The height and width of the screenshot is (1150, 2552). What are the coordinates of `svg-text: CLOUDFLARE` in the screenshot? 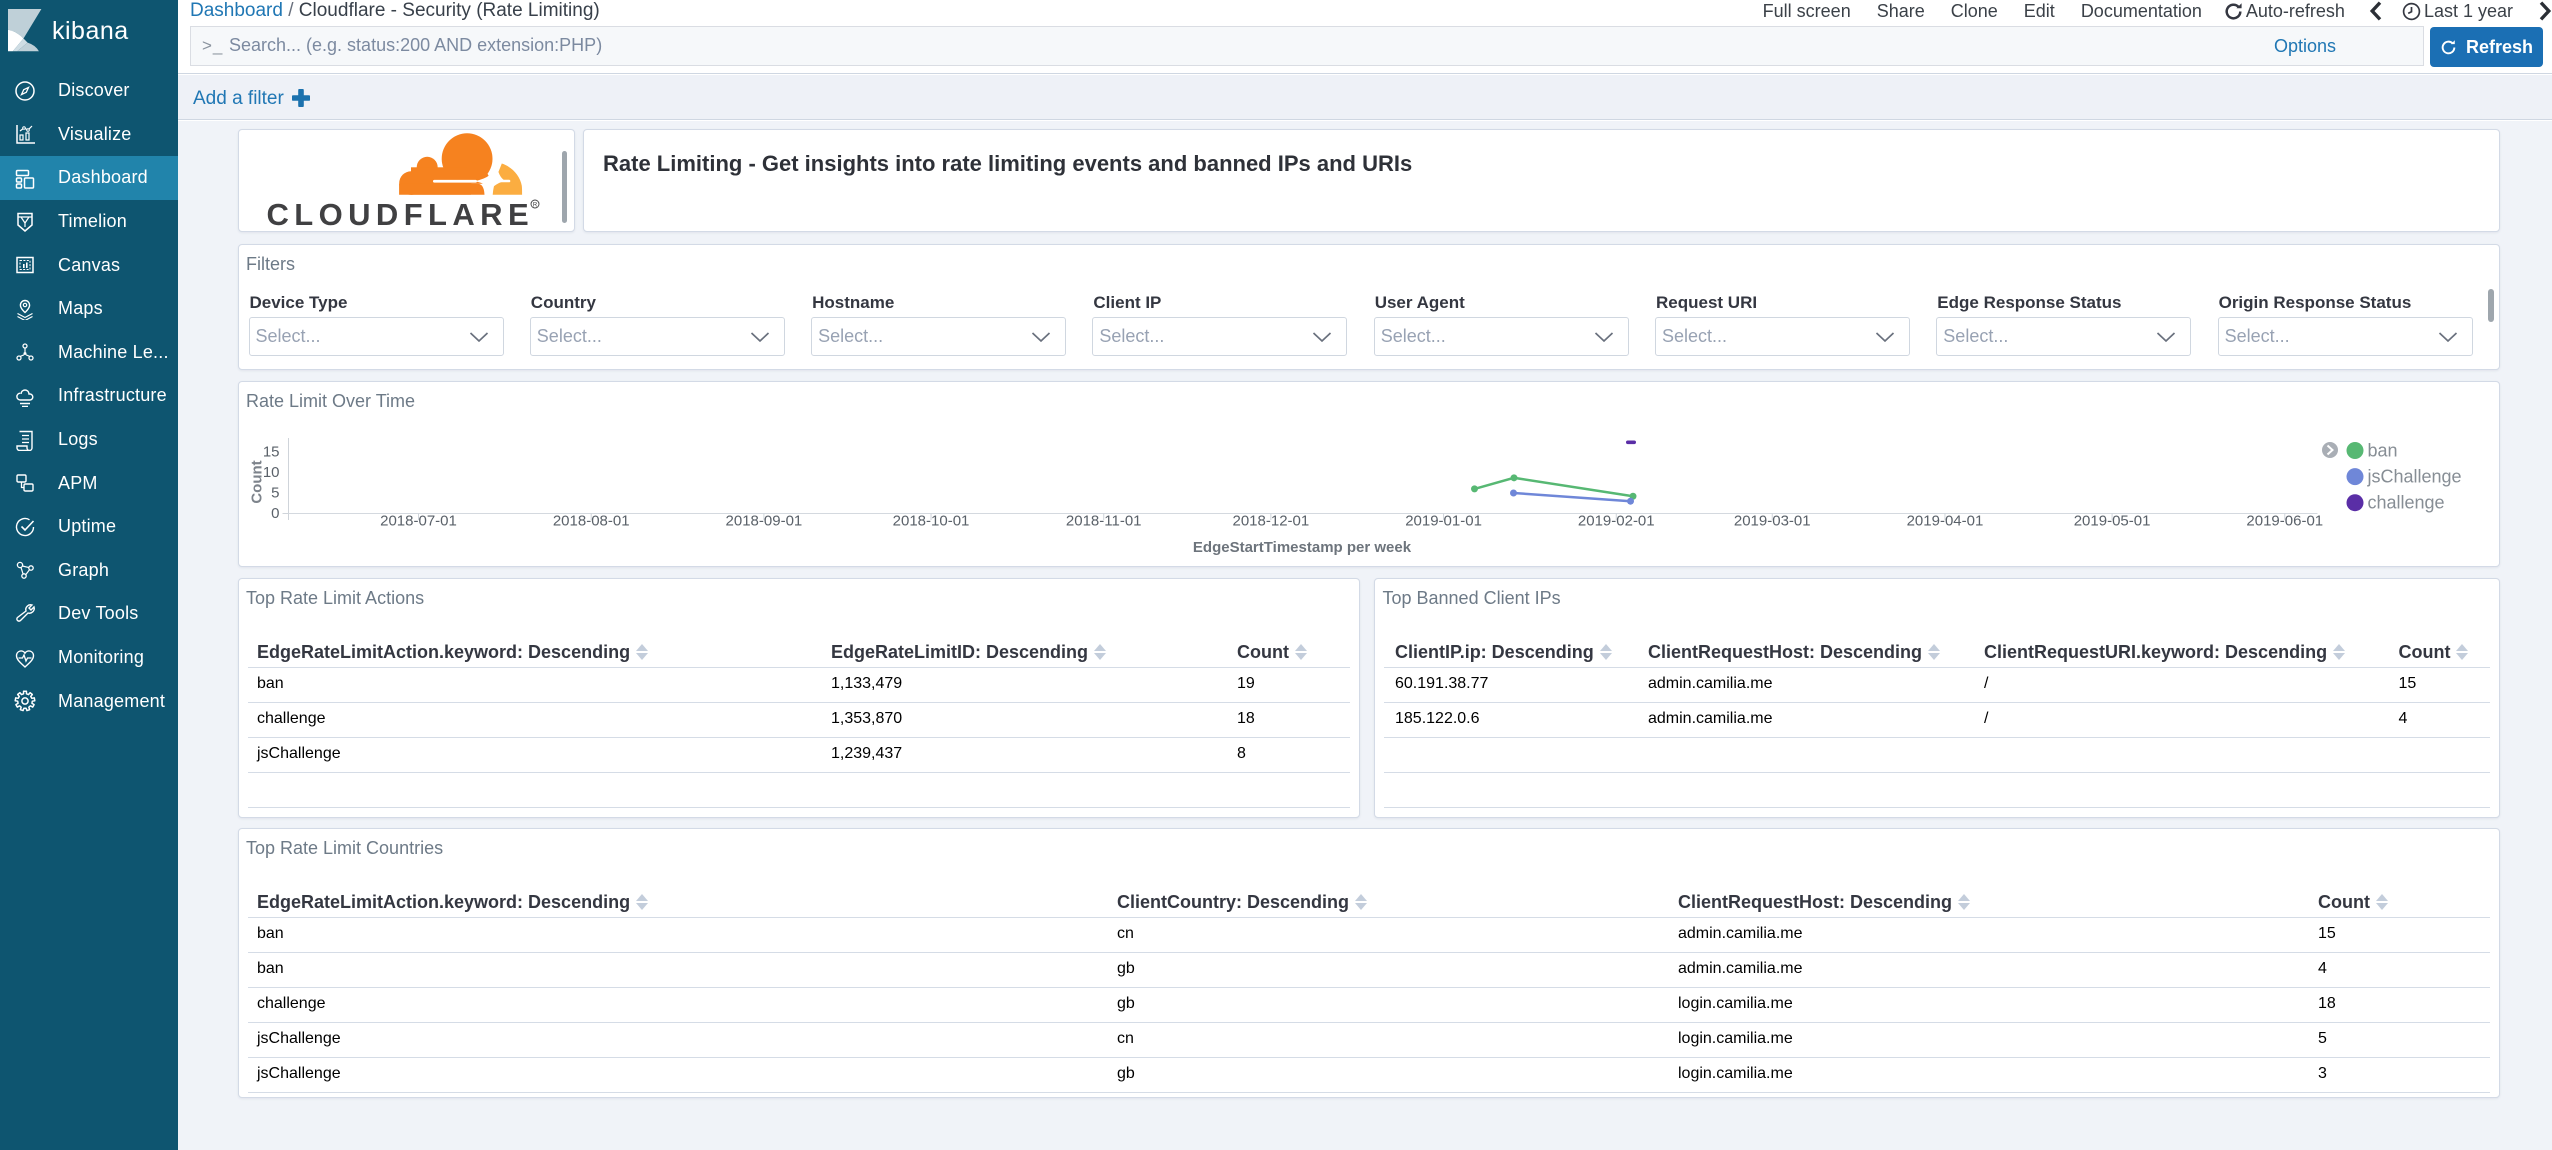 It's located at (400, 214).